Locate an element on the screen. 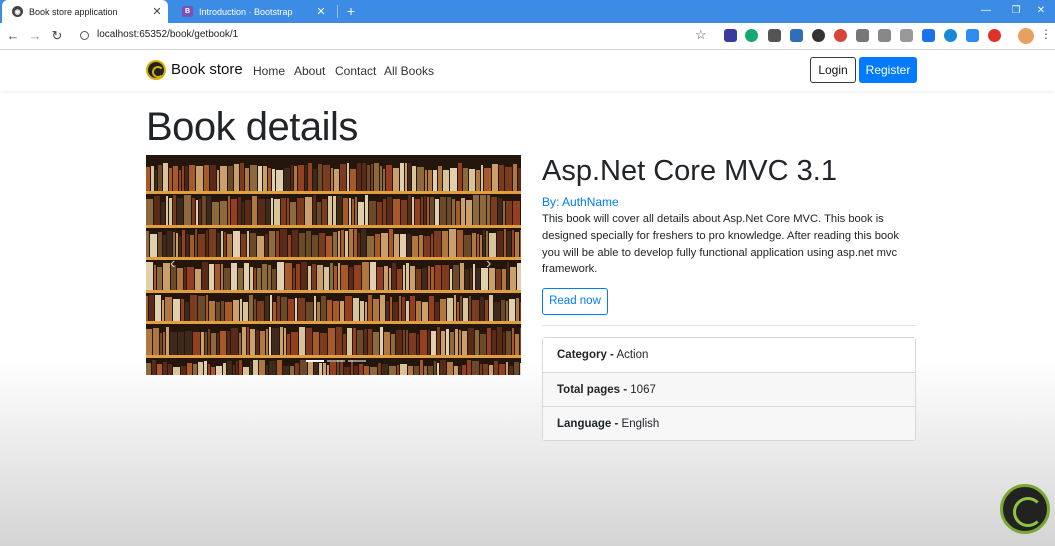 The image size is (1055, 546). detail-value: 1067 is located at coordinates (643, 390).